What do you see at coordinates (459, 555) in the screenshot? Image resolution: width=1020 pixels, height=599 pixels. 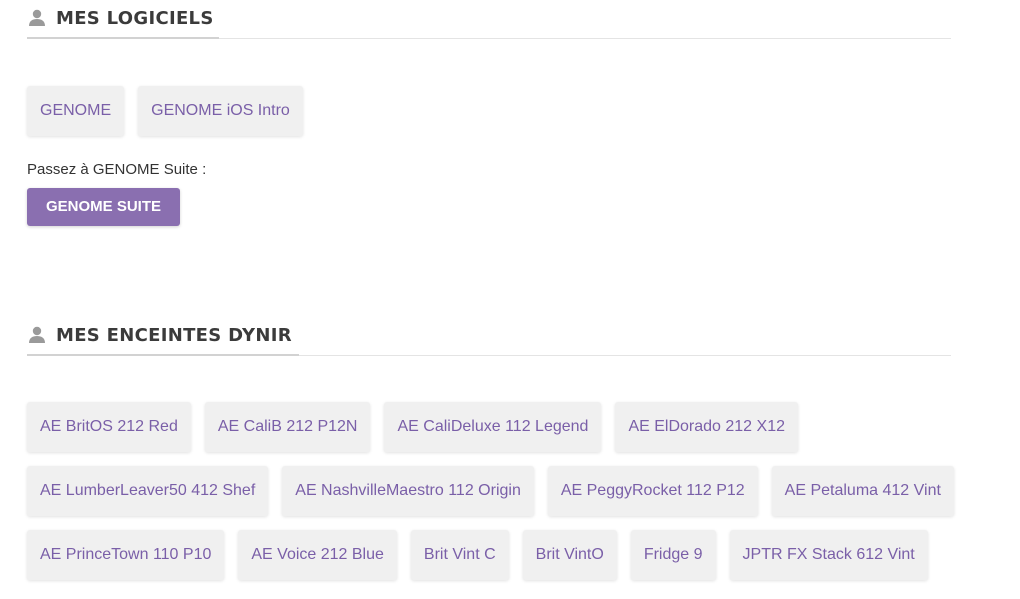 I see `speaker-item: Brit Vint C` at bounding box center [459, 555].